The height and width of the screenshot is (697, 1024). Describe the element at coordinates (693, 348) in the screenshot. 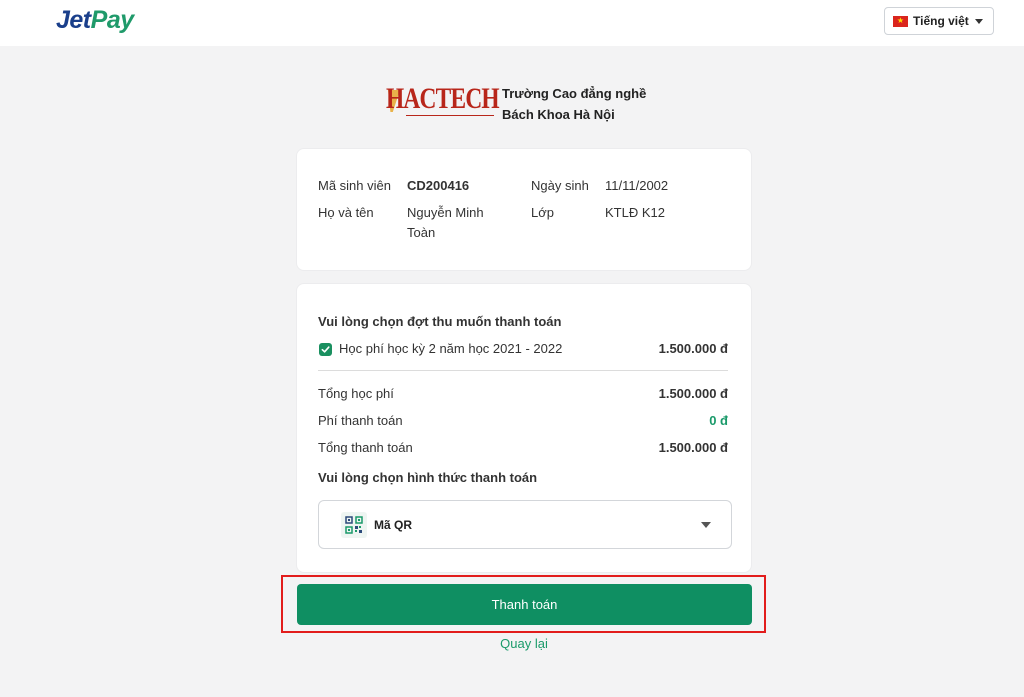

I see `fee-item-amount: 1.500.000 đ` at that location.